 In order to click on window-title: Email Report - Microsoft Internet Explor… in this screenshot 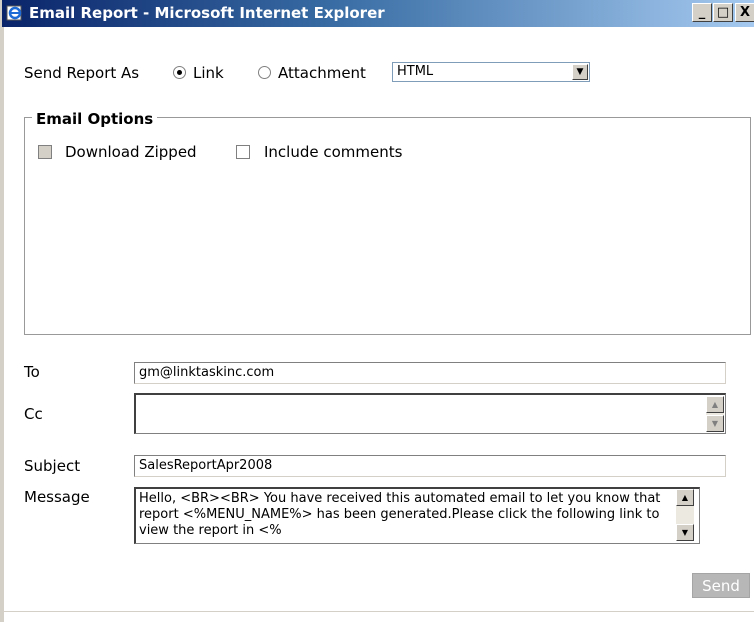, I will do `click(207, 13)`.